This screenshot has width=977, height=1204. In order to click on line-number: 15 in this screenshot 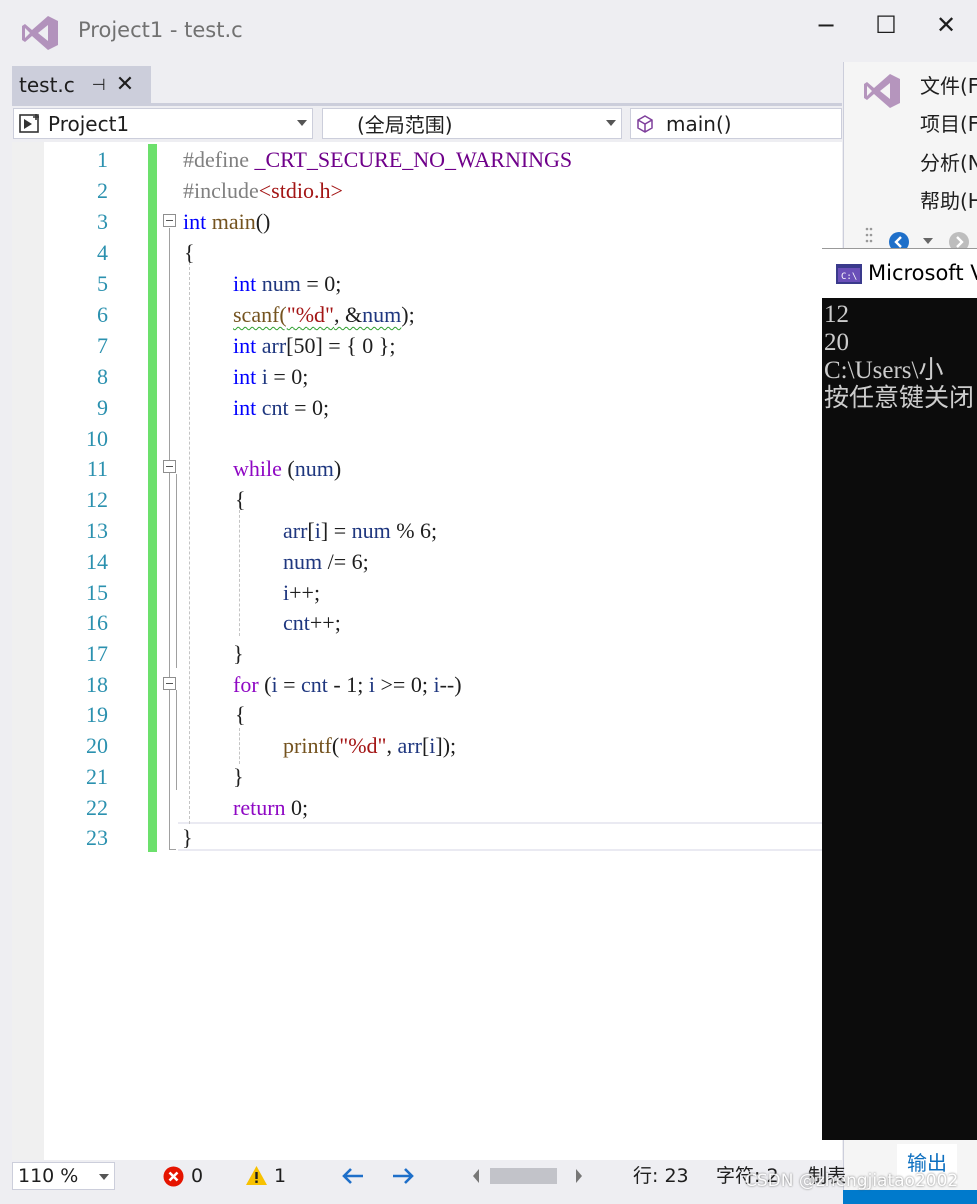, I will do `click(97, 592)`.